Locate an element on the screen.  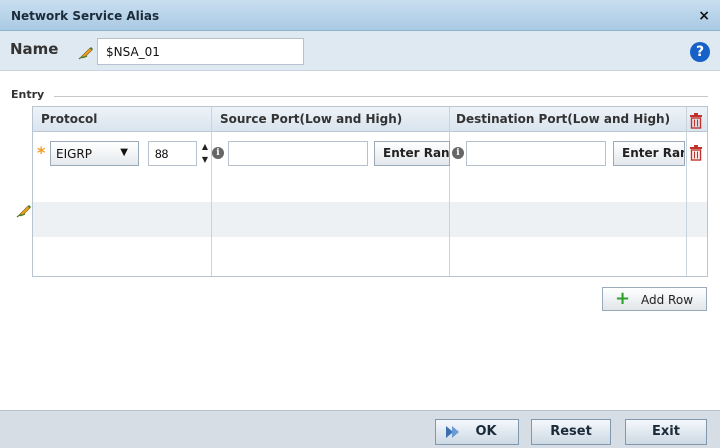
name-input is located at coordinates (200, 51).